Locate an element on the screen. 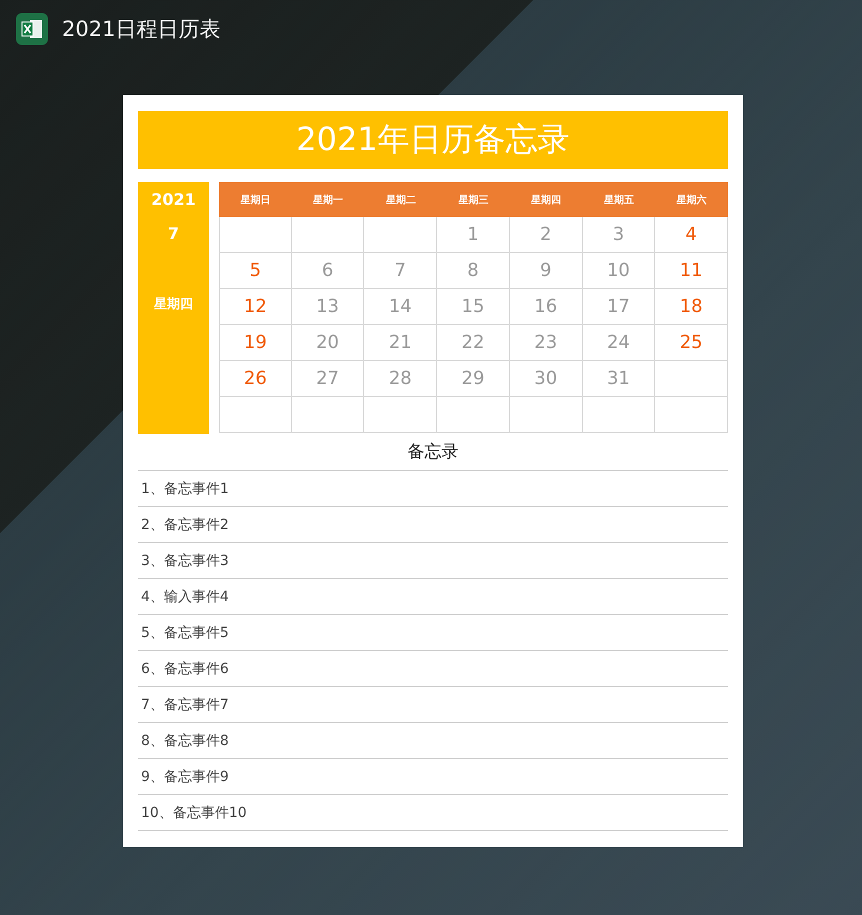  weekday-header: 星期五 is located at coordinates (619, 199).